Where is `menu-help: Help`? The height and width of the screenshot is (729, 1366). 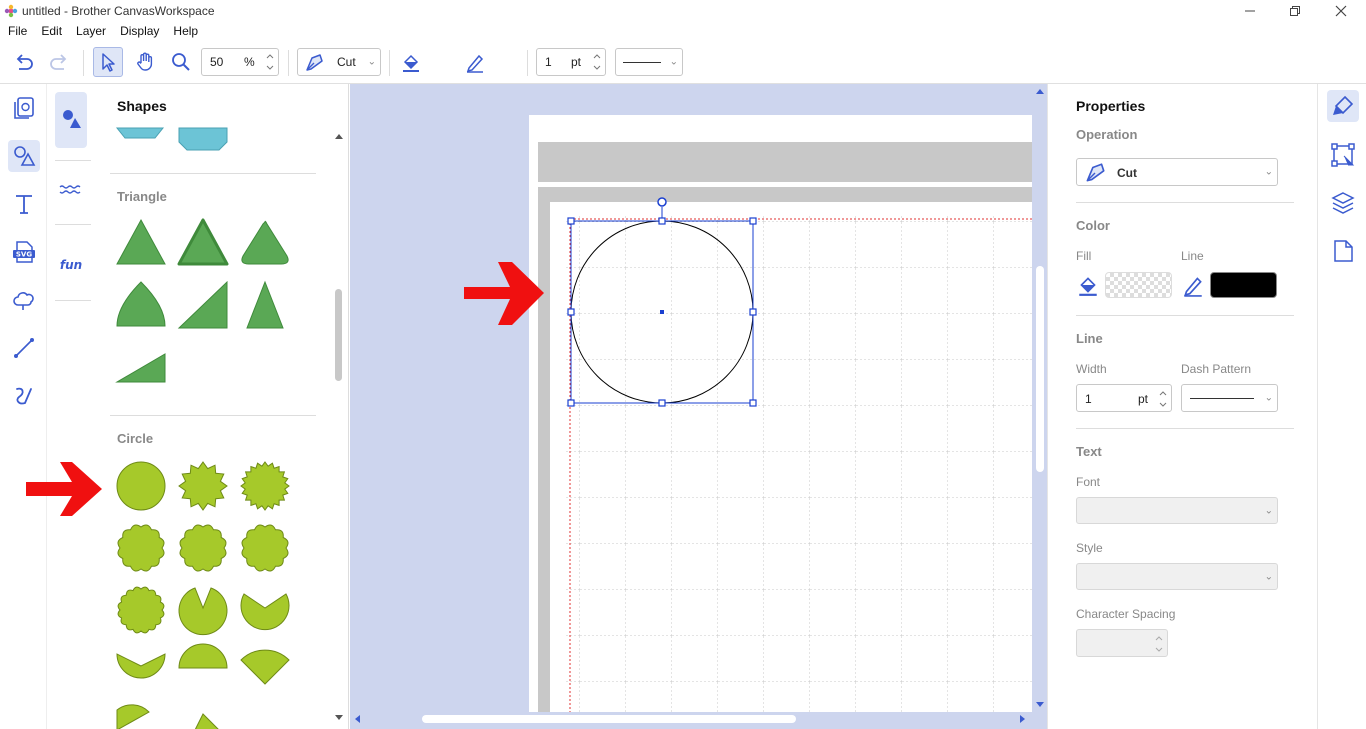 menu-help: Help is located at coordinates (185, 31).